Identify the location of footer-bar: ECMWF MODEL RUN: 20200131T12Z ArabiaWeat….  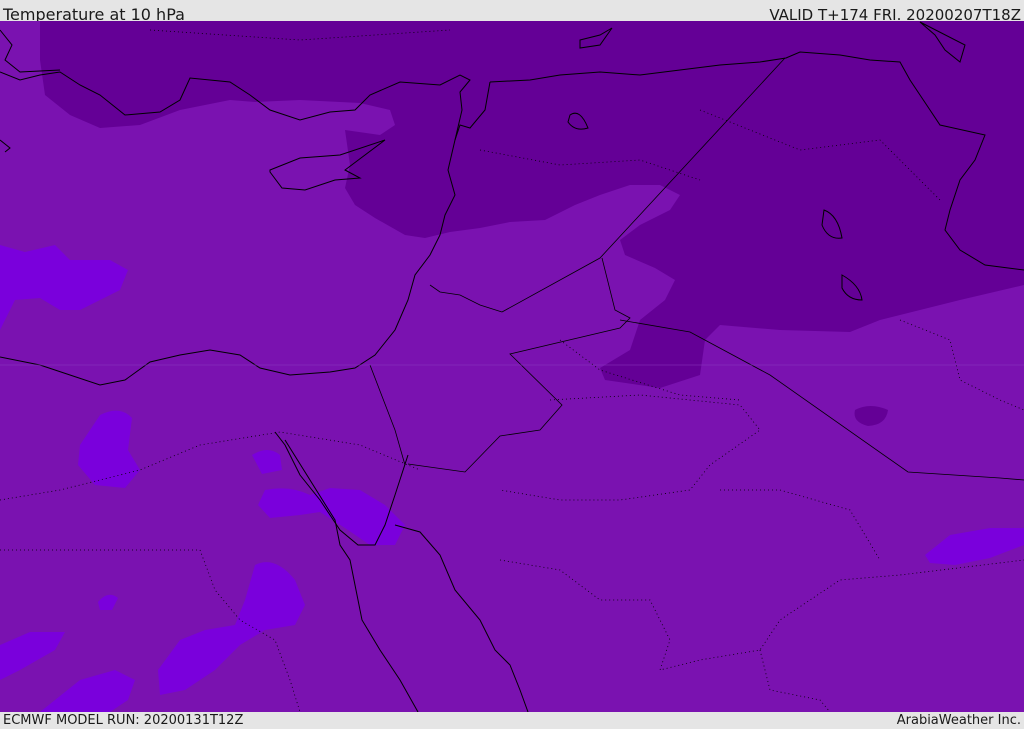
(512, 720).